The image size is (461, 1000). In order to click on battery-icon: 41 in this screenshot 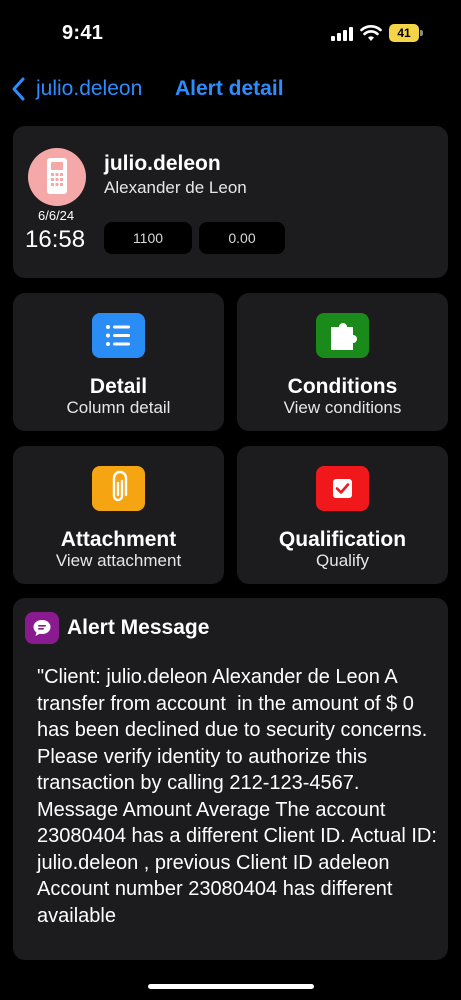, I will do `click(406, 33)`.